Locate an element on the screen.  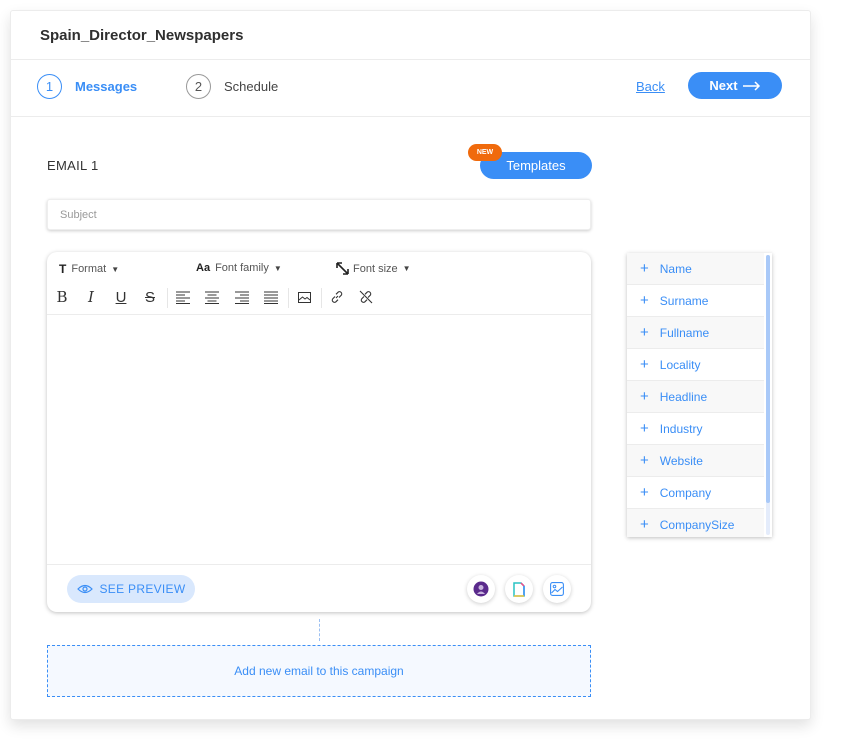
toolbar-buttons: B I U S is located at coordinates (319, 297).